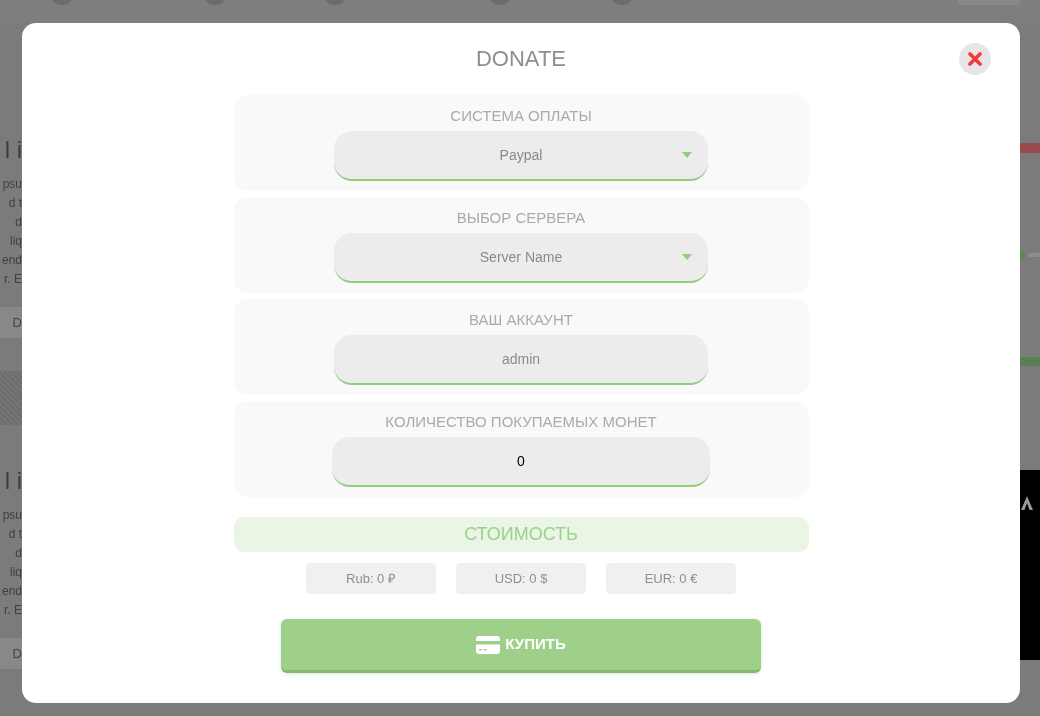  I want to click on dialog-title: DONATE, so click(520, 59).